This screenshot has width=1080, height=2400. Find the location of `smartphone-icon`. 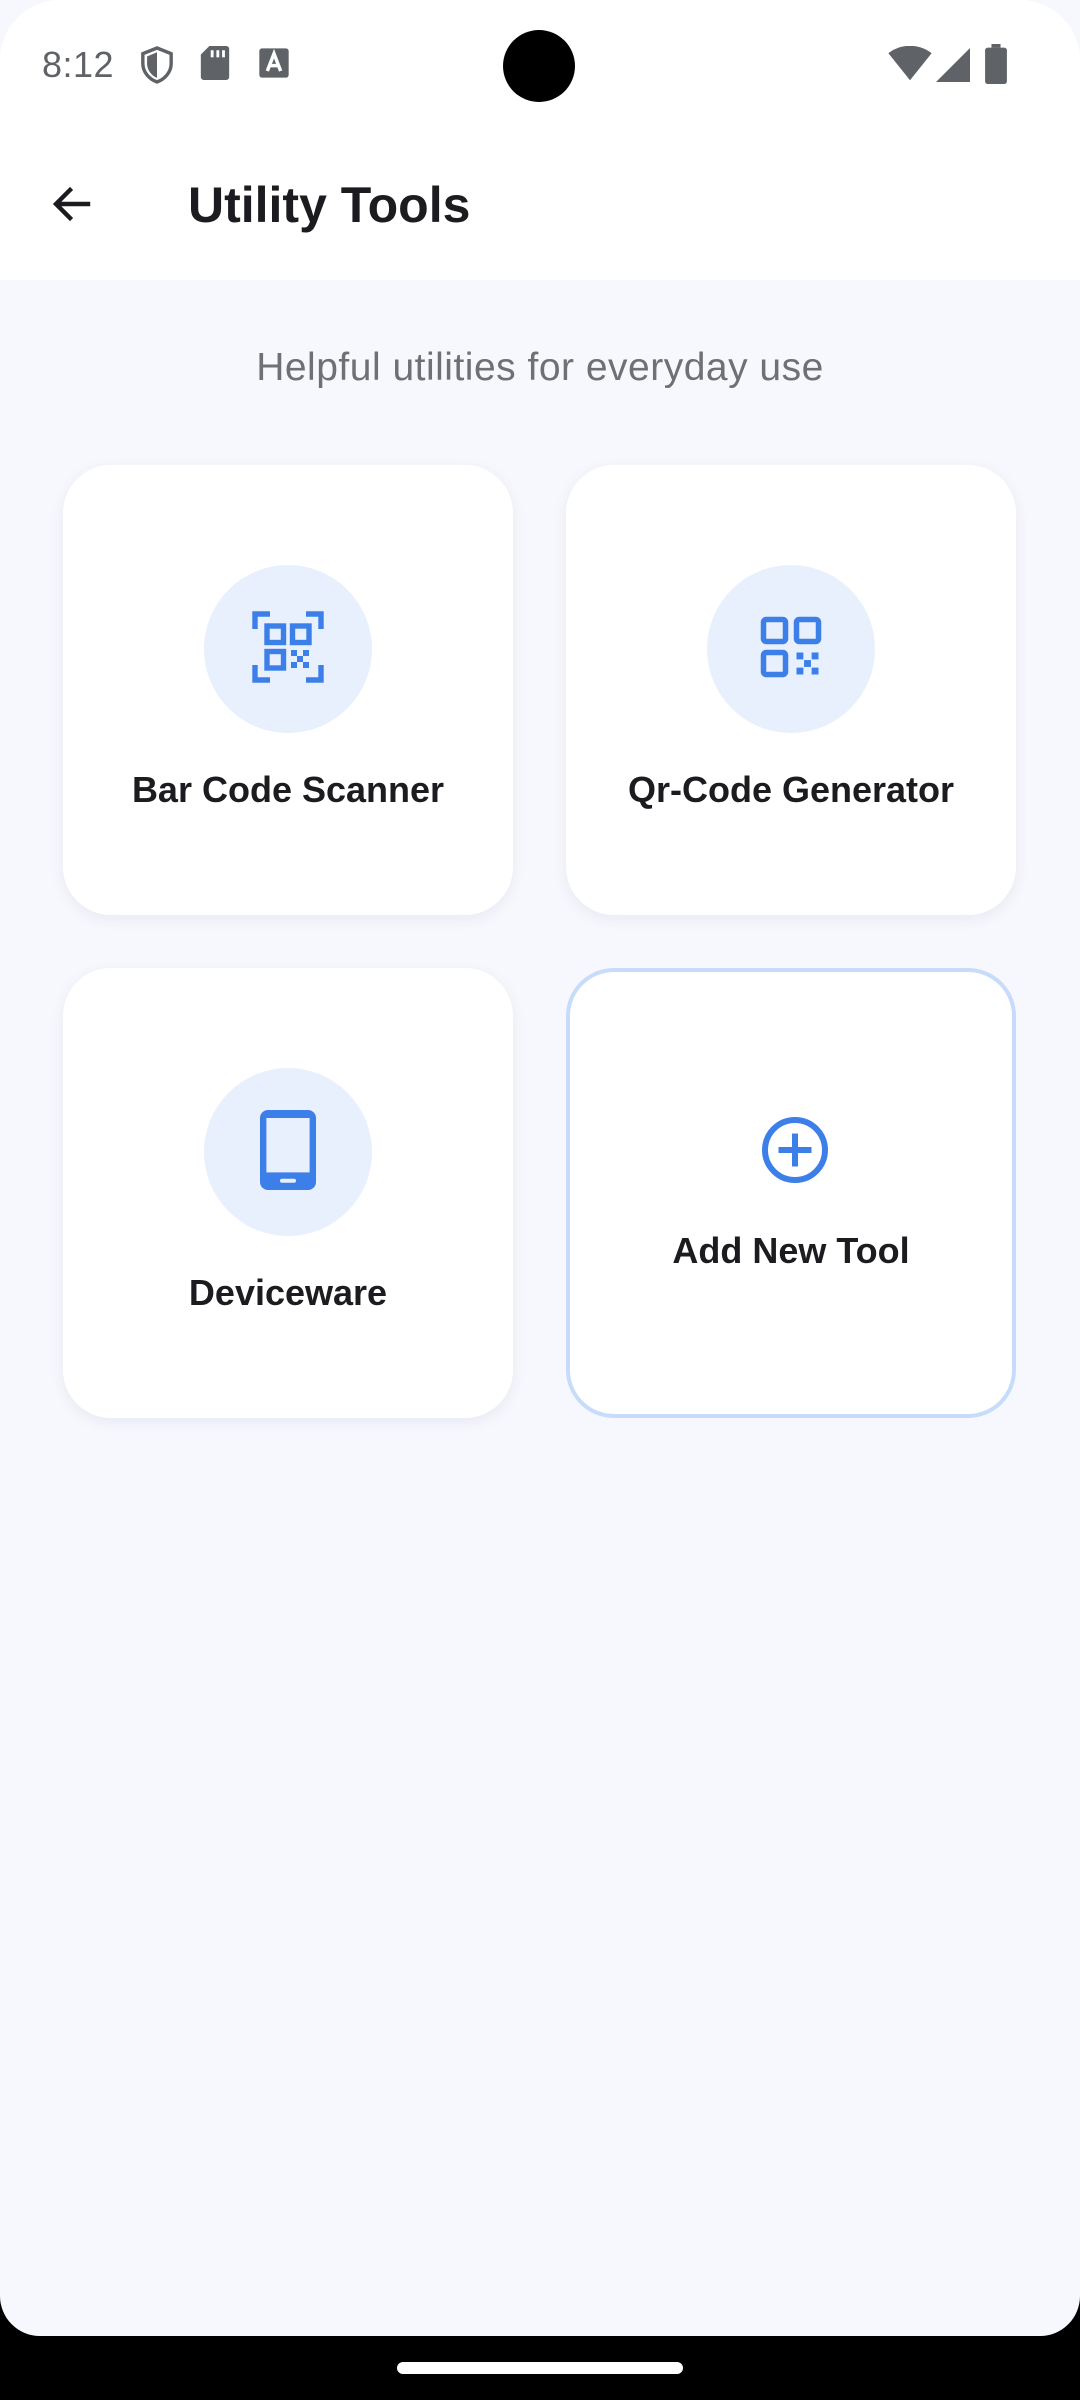

smartphone-icon is located at coordinates (288, 1152).